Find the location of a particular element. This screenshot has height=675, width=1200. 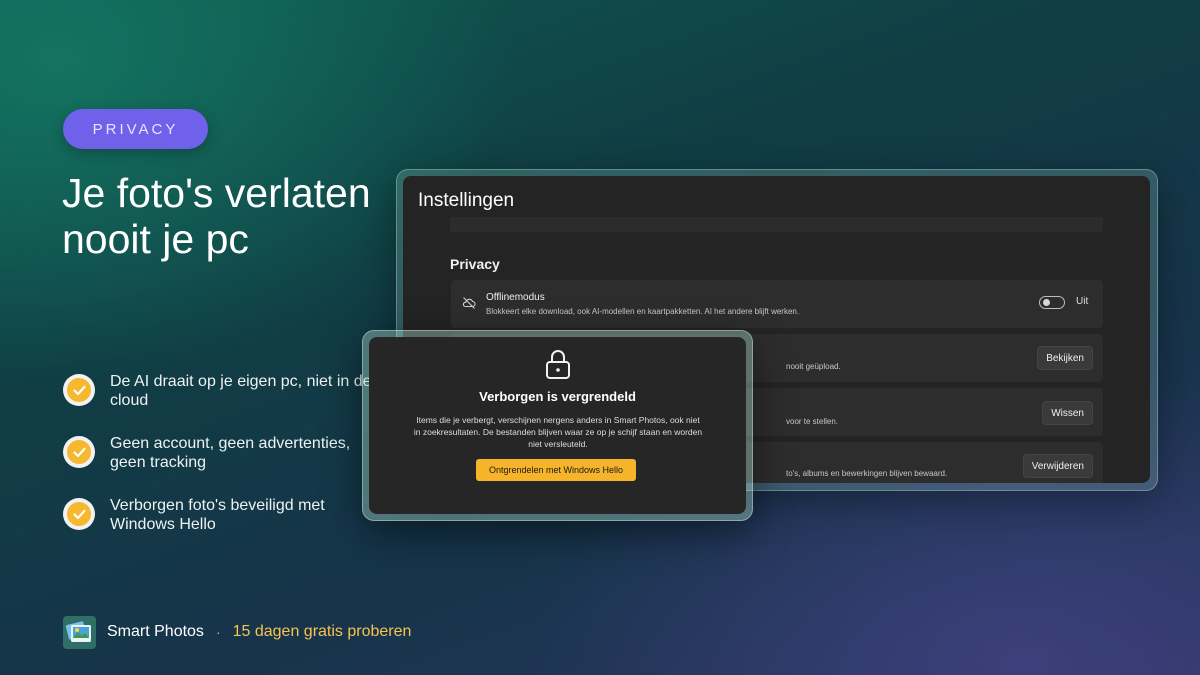

app-name: Smart Photos is located at coordinates (155, 631).